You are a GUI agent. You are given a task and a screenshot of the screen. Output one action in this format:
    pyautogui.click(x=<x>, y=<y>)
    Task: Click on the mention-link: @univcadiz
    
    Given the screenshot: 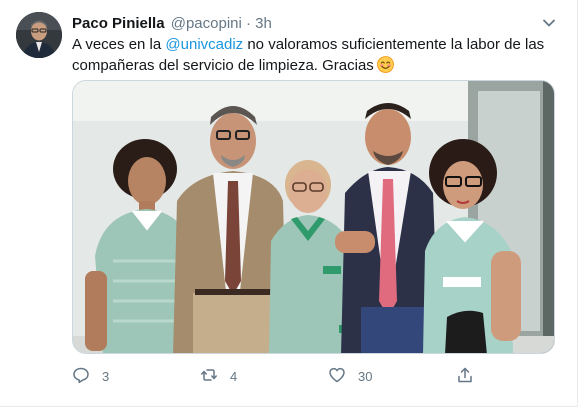 What is the action you would take?
    pyautogui.click(x=204, y=44)
    